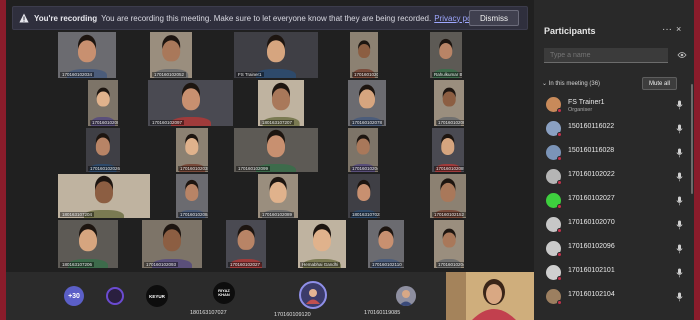 This screenshot has width=700, height=320. Describe the element at coordinates (313, 295) in the screenshot. I see `avatar-active-speaker` at that location.